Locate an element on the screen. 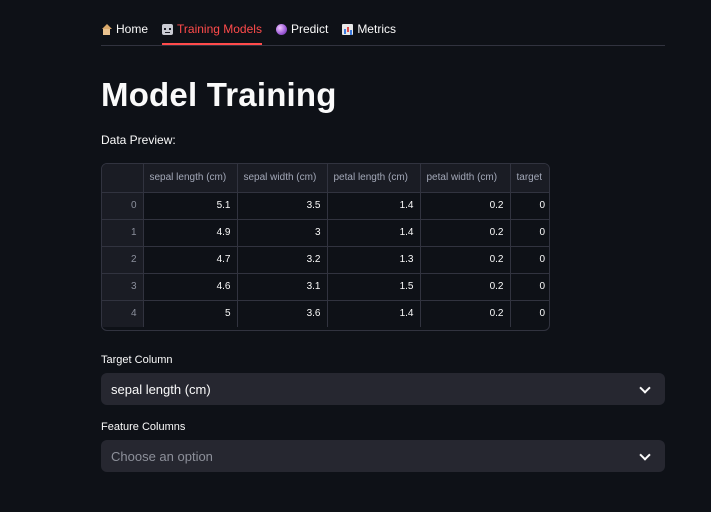 This screenshot has height=512, width=711. table-cell: 3 is located at coordinates (282, 233).